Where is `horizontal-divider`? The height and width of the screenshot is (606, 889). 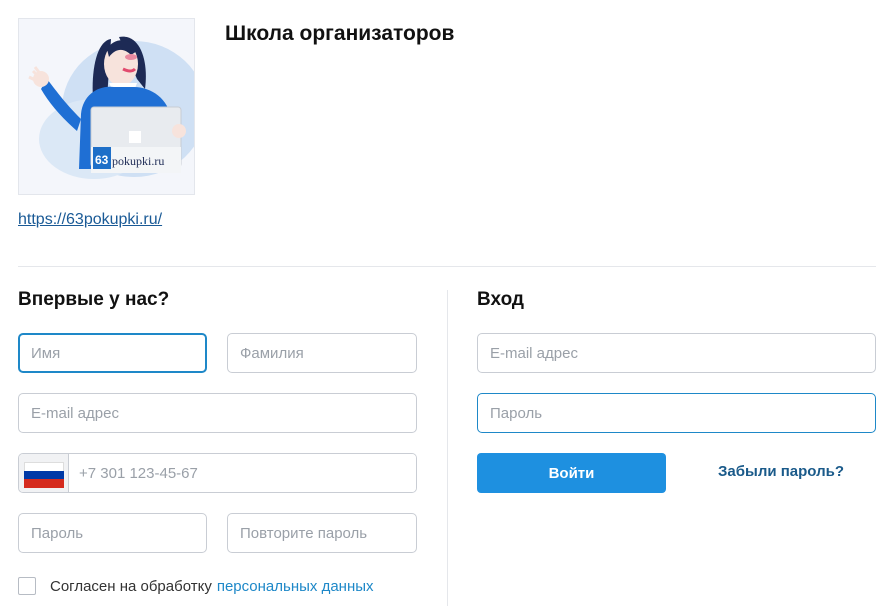 horizontal-divider is located at coordinates (447, 266).